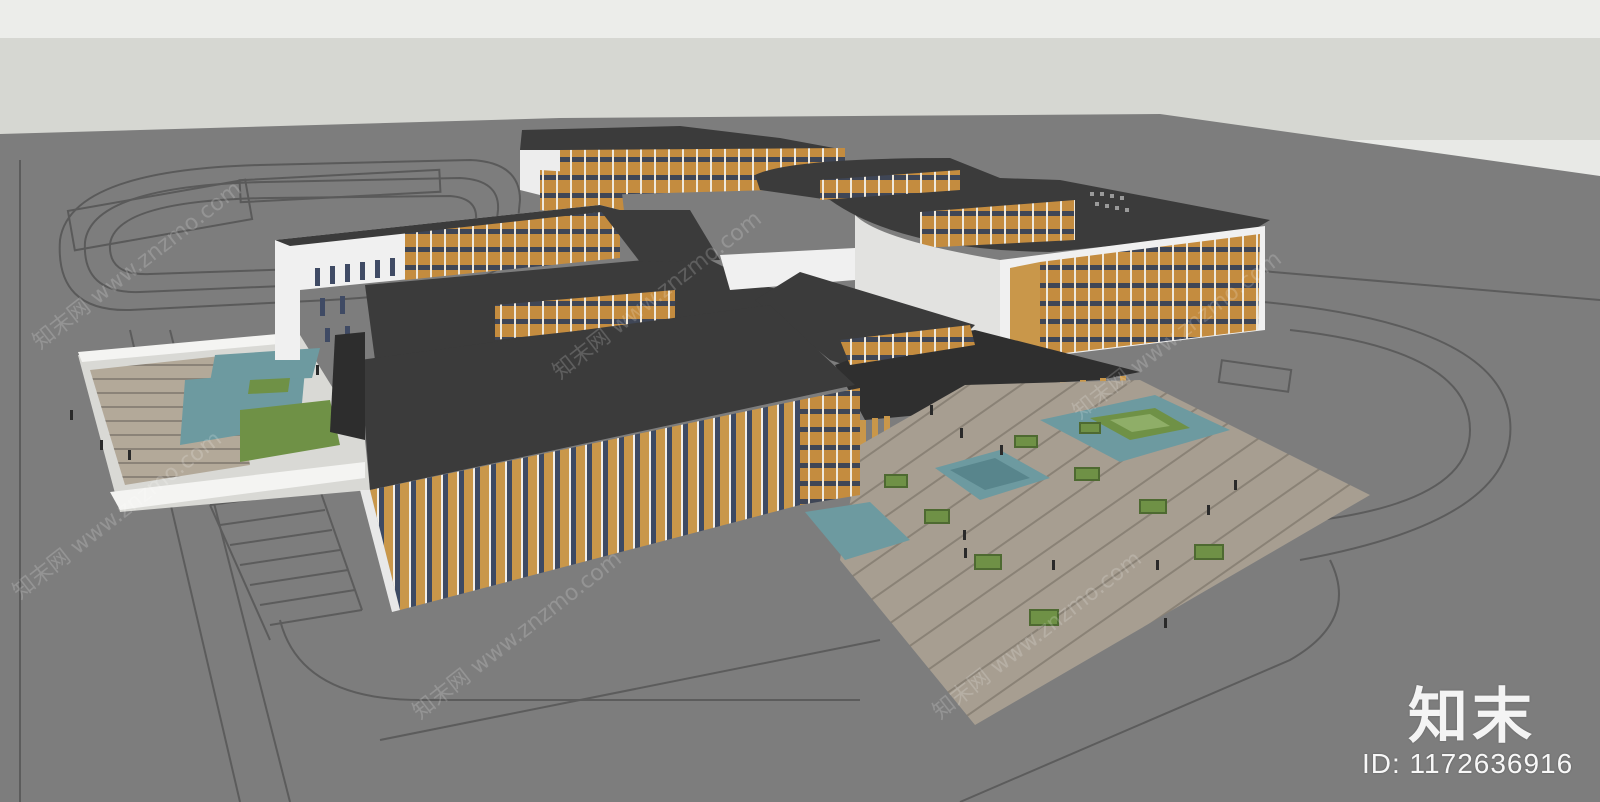 Image resolution: width=1600 pixels, height=802 pixels. What do you see at coordinates (1468, 763) in the screenshot?
I see `watermark-id: ID: 1172636916` at bounding box center [1468, 763].